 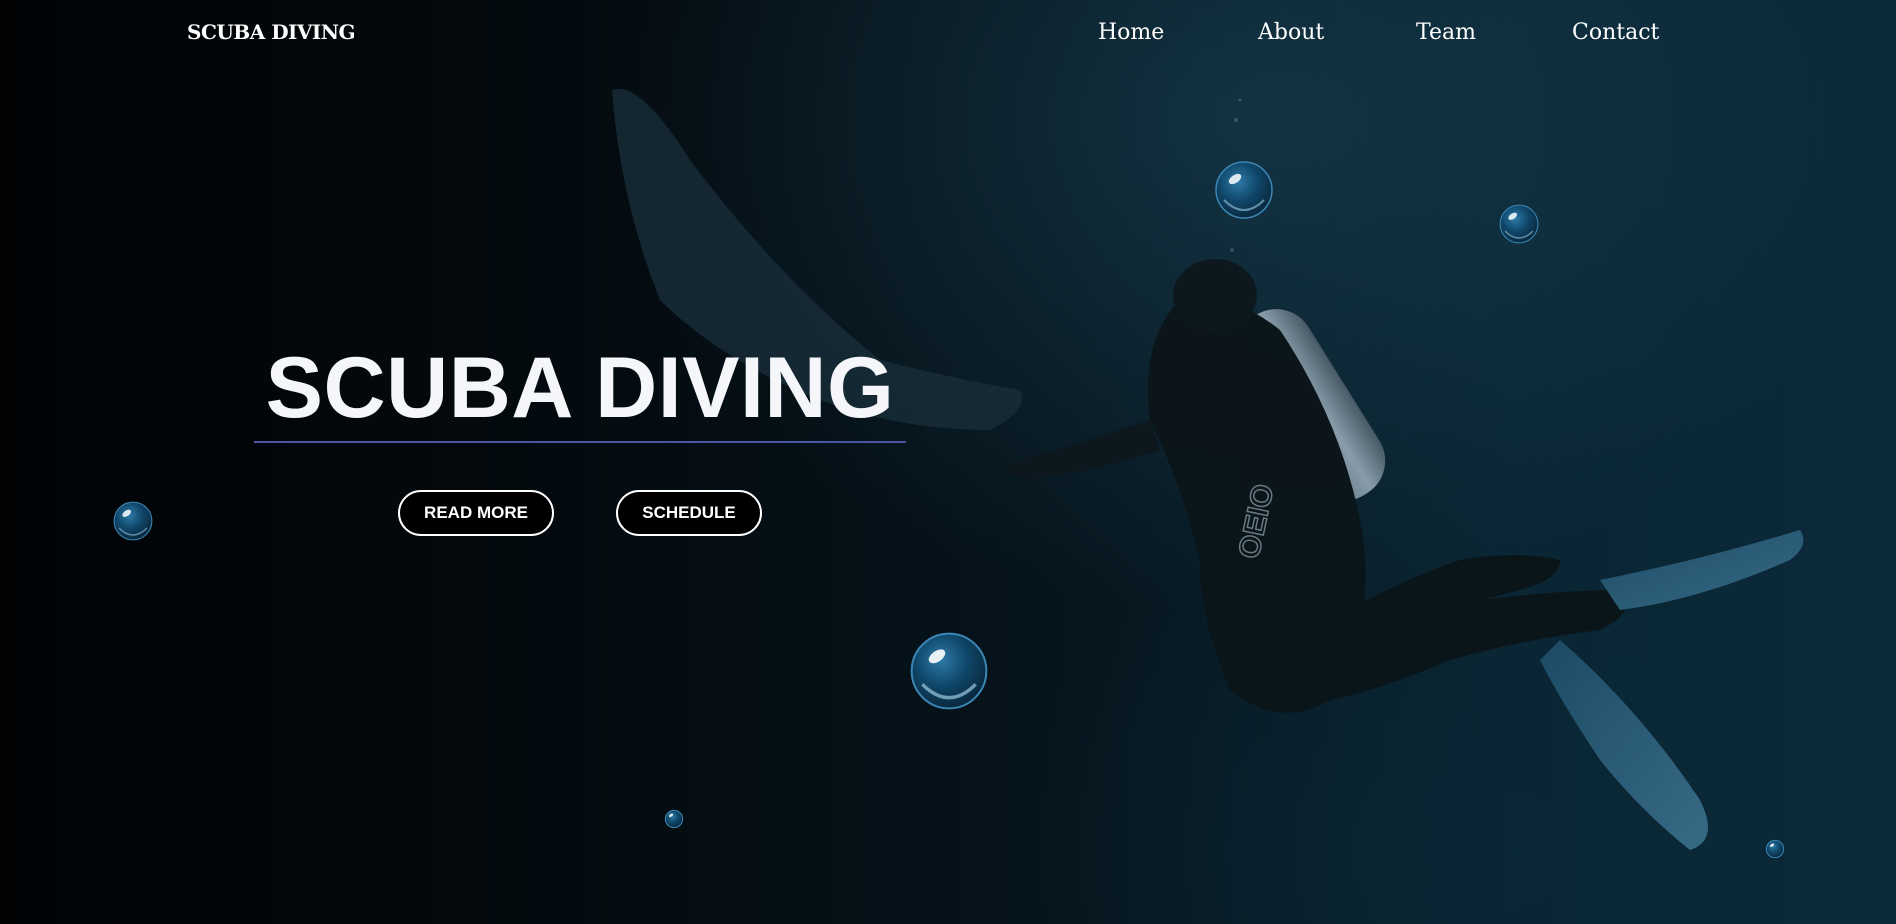 What do you see at coordinates (580, 388) in the screenshot?
I see `hero-title: SCUBA DIVING` at bounding box center [580, 388].